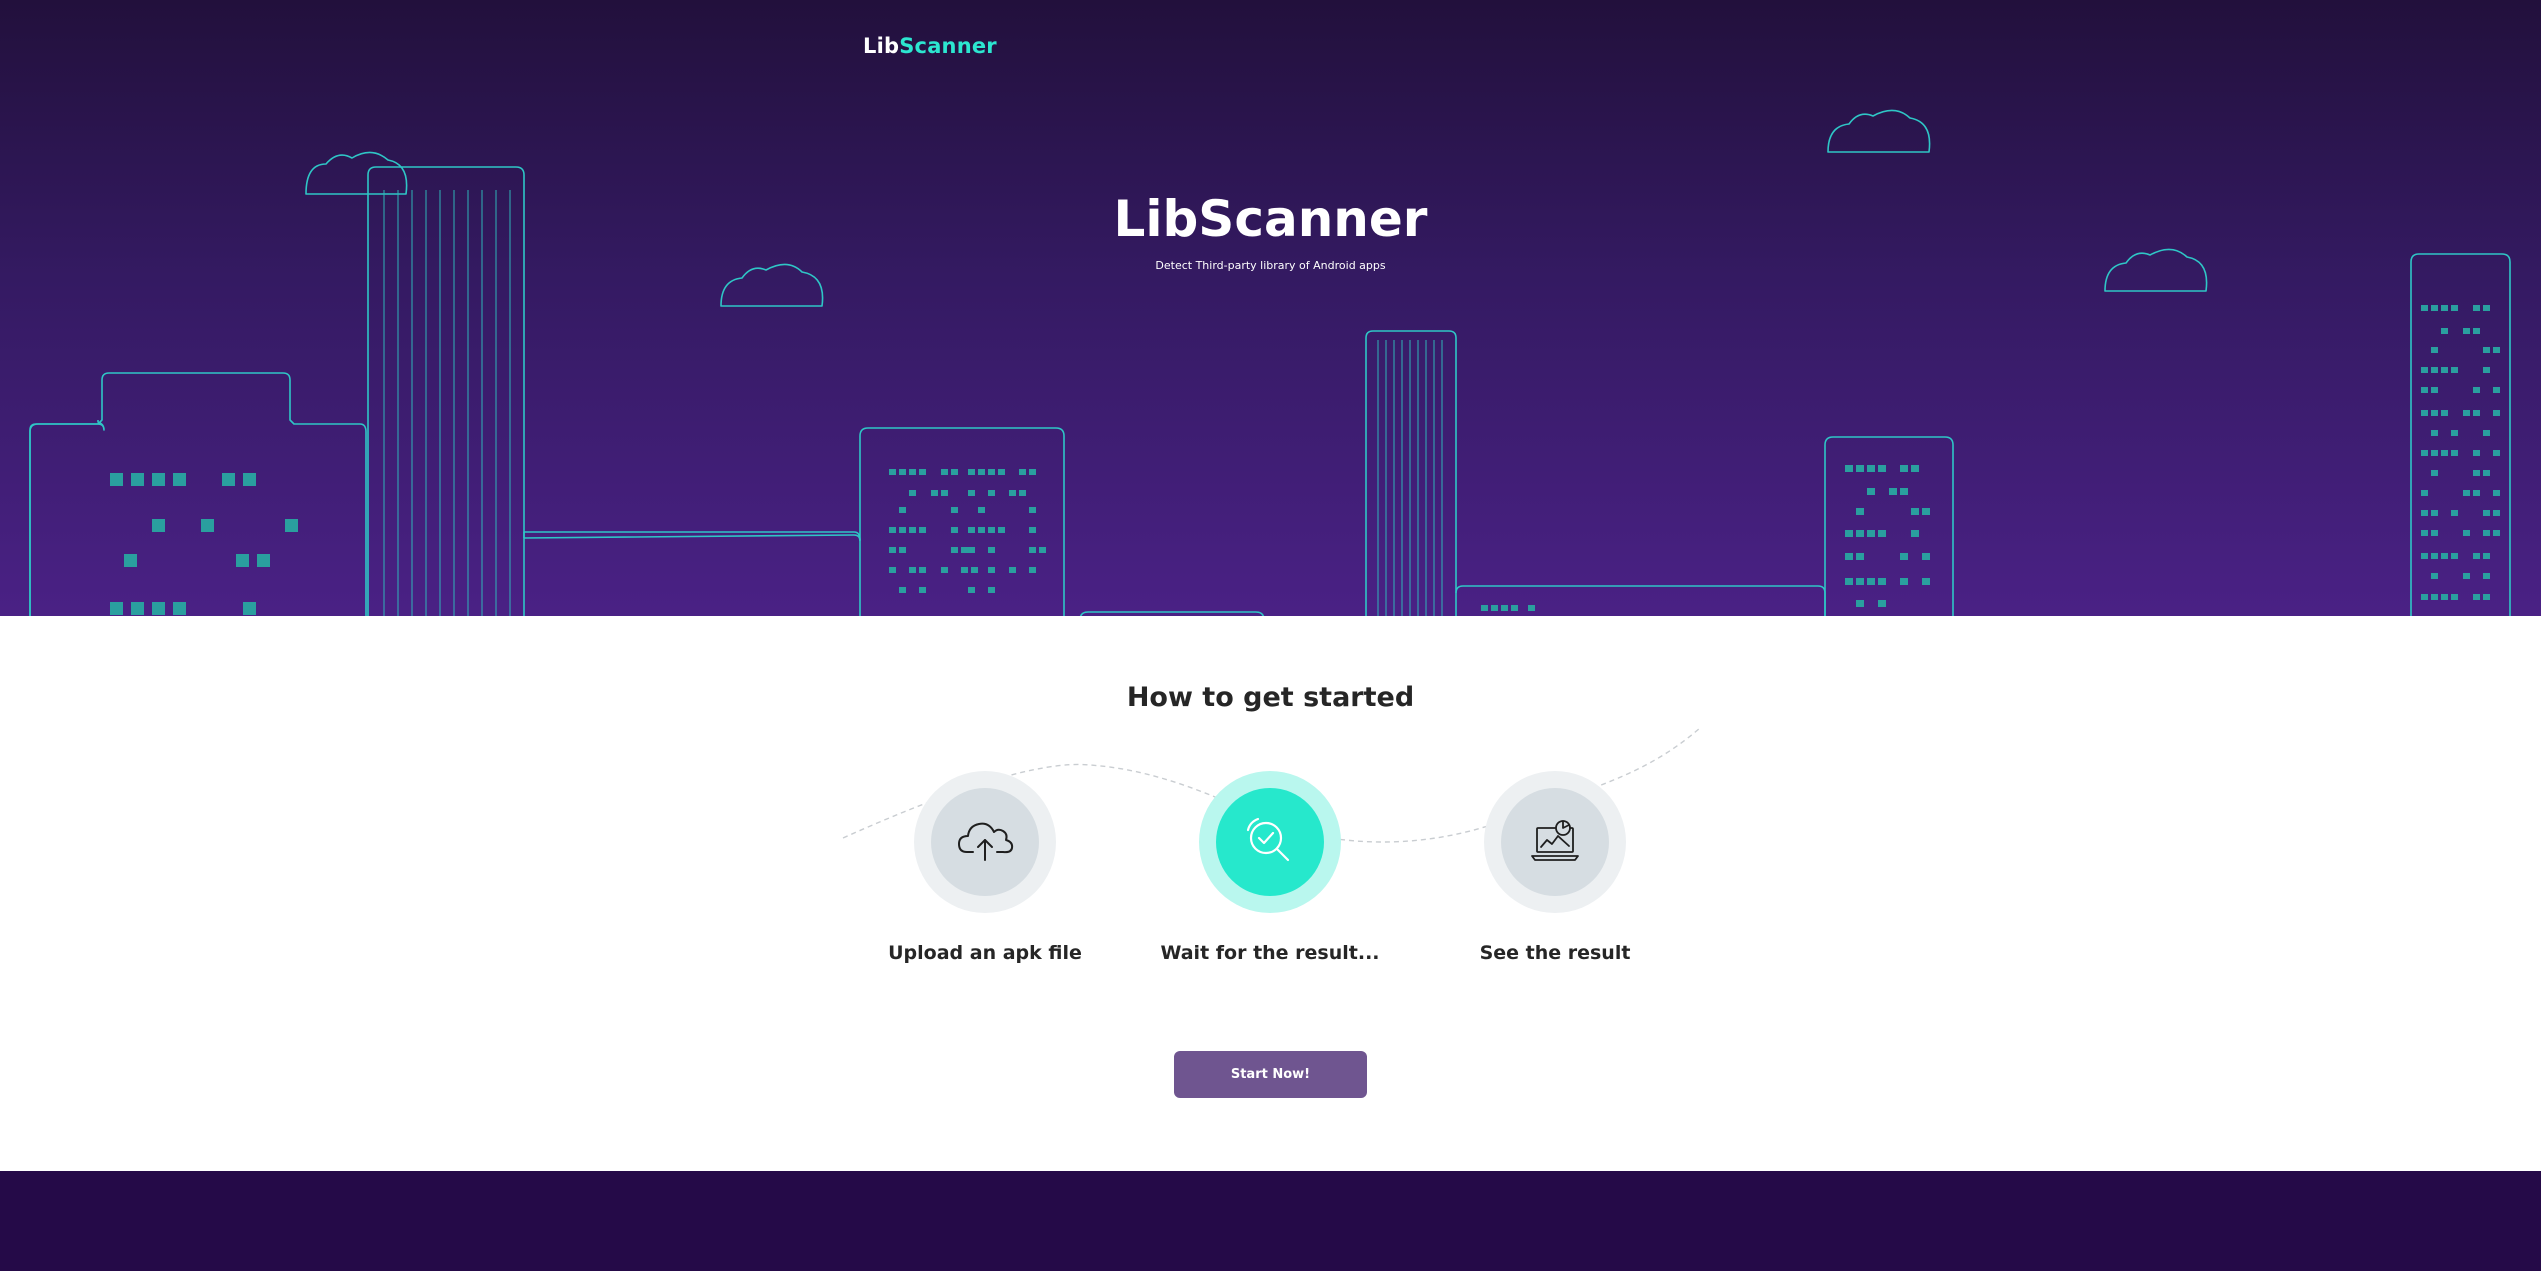 Image resolution: width=2541 pixels, height=1271 pixels. What do you see at coordinates (1270, 1074) in the screenshot?
I see `start-now-button: Start Now!` at bounding box center [1270, 1074].